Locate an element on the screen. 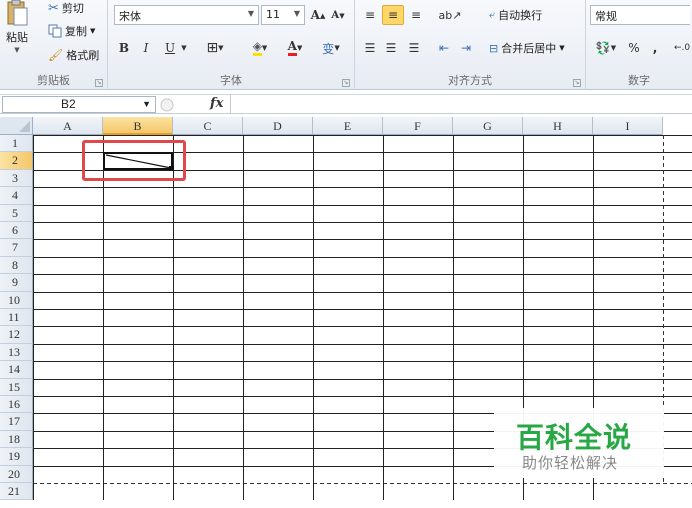 The image size is (692, 508). row-header-19: 19 is located at coordinates (16, 457).